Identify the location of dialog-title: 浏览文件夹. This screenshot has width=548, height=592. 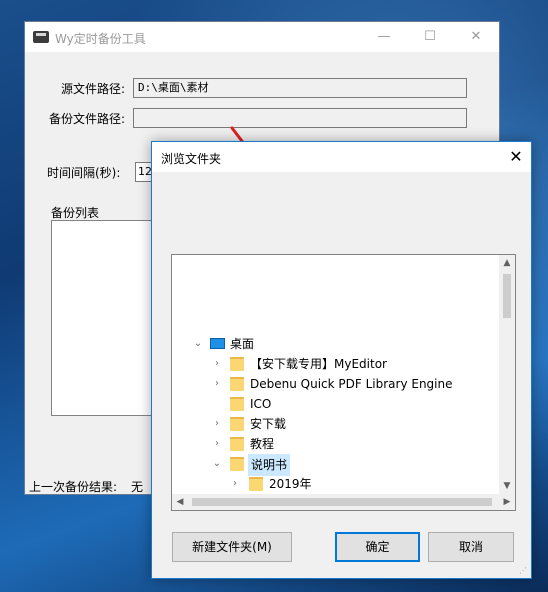
(191, 159).